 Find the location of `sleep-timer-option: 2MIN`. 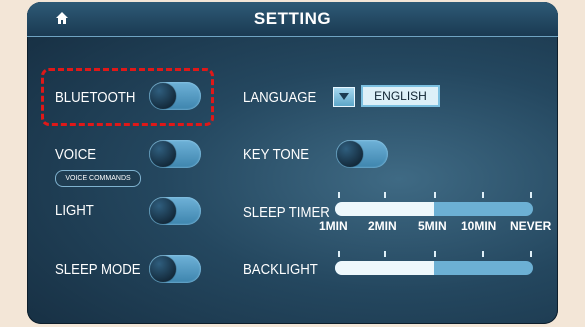

sleep-timer-option: 2MIN is located at coordinates (382, 226).